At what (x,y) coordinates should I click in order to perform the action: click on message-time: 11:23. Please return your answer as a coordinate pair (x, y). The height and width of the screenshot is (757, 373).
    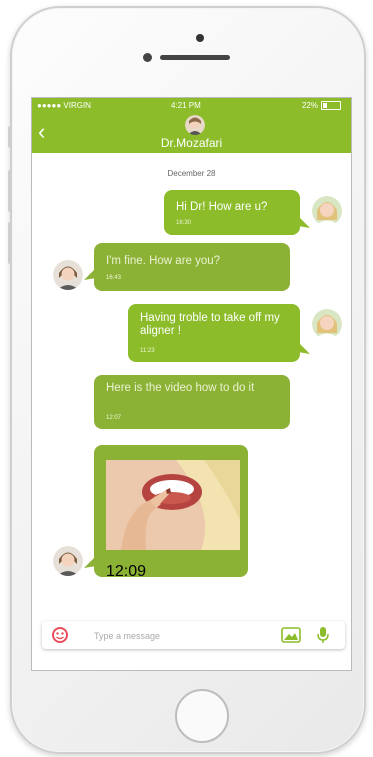
    Looking at the image, I should click on (147, 351).